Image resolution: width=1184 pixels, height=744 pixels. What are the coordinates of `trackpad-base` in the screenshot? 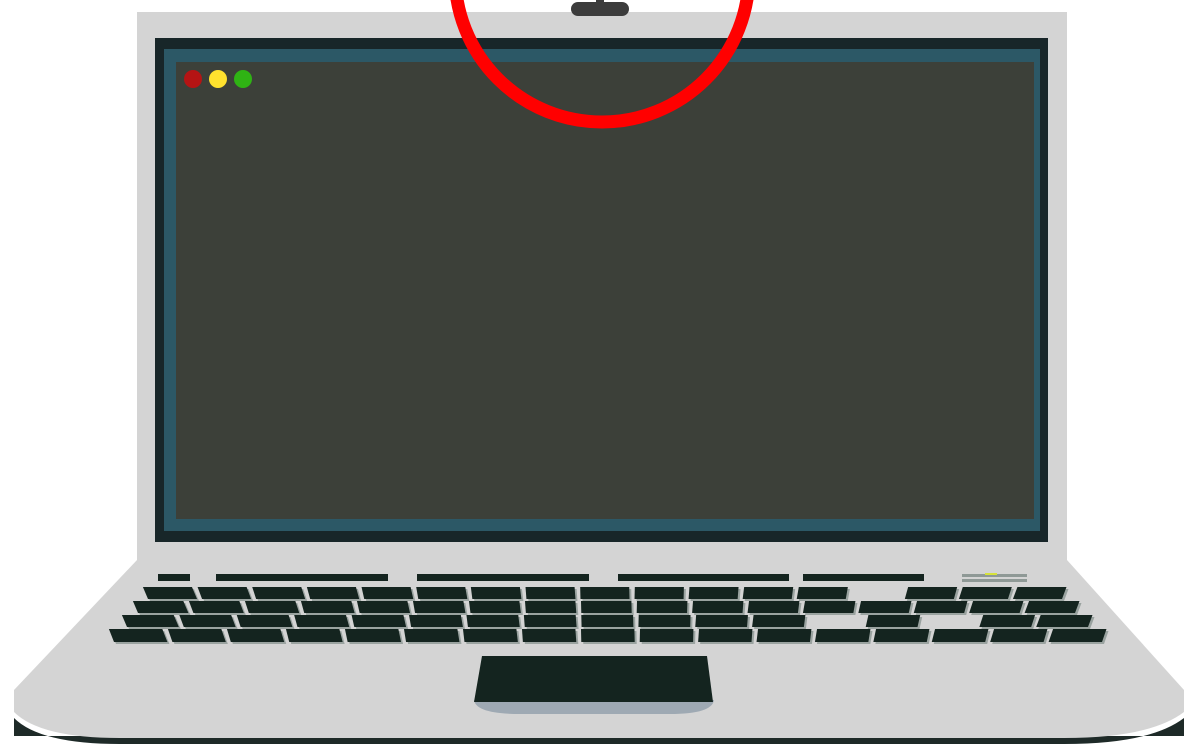 It's located at (594, 707).